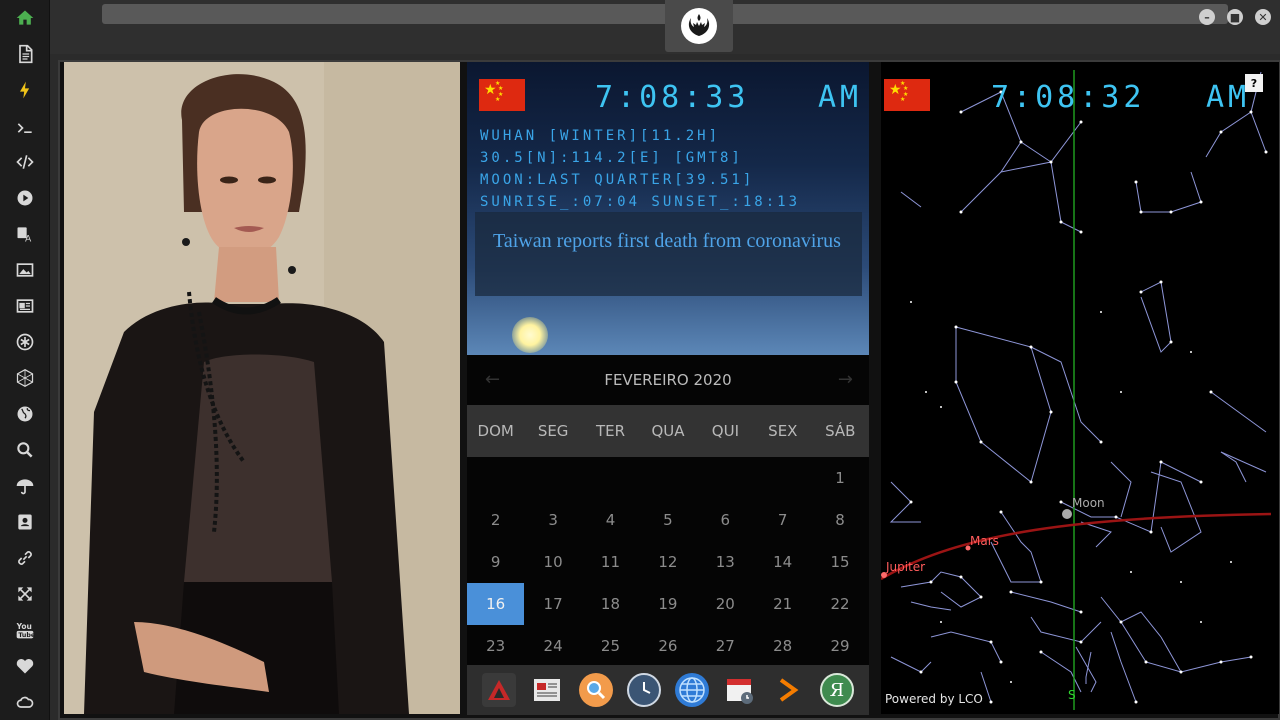 This screenshot has width=1280, height=720. What do you see at coordinates (725, 604) in the screenshot?
I see `calendar-day: 20` at bounding box center [725, 604].